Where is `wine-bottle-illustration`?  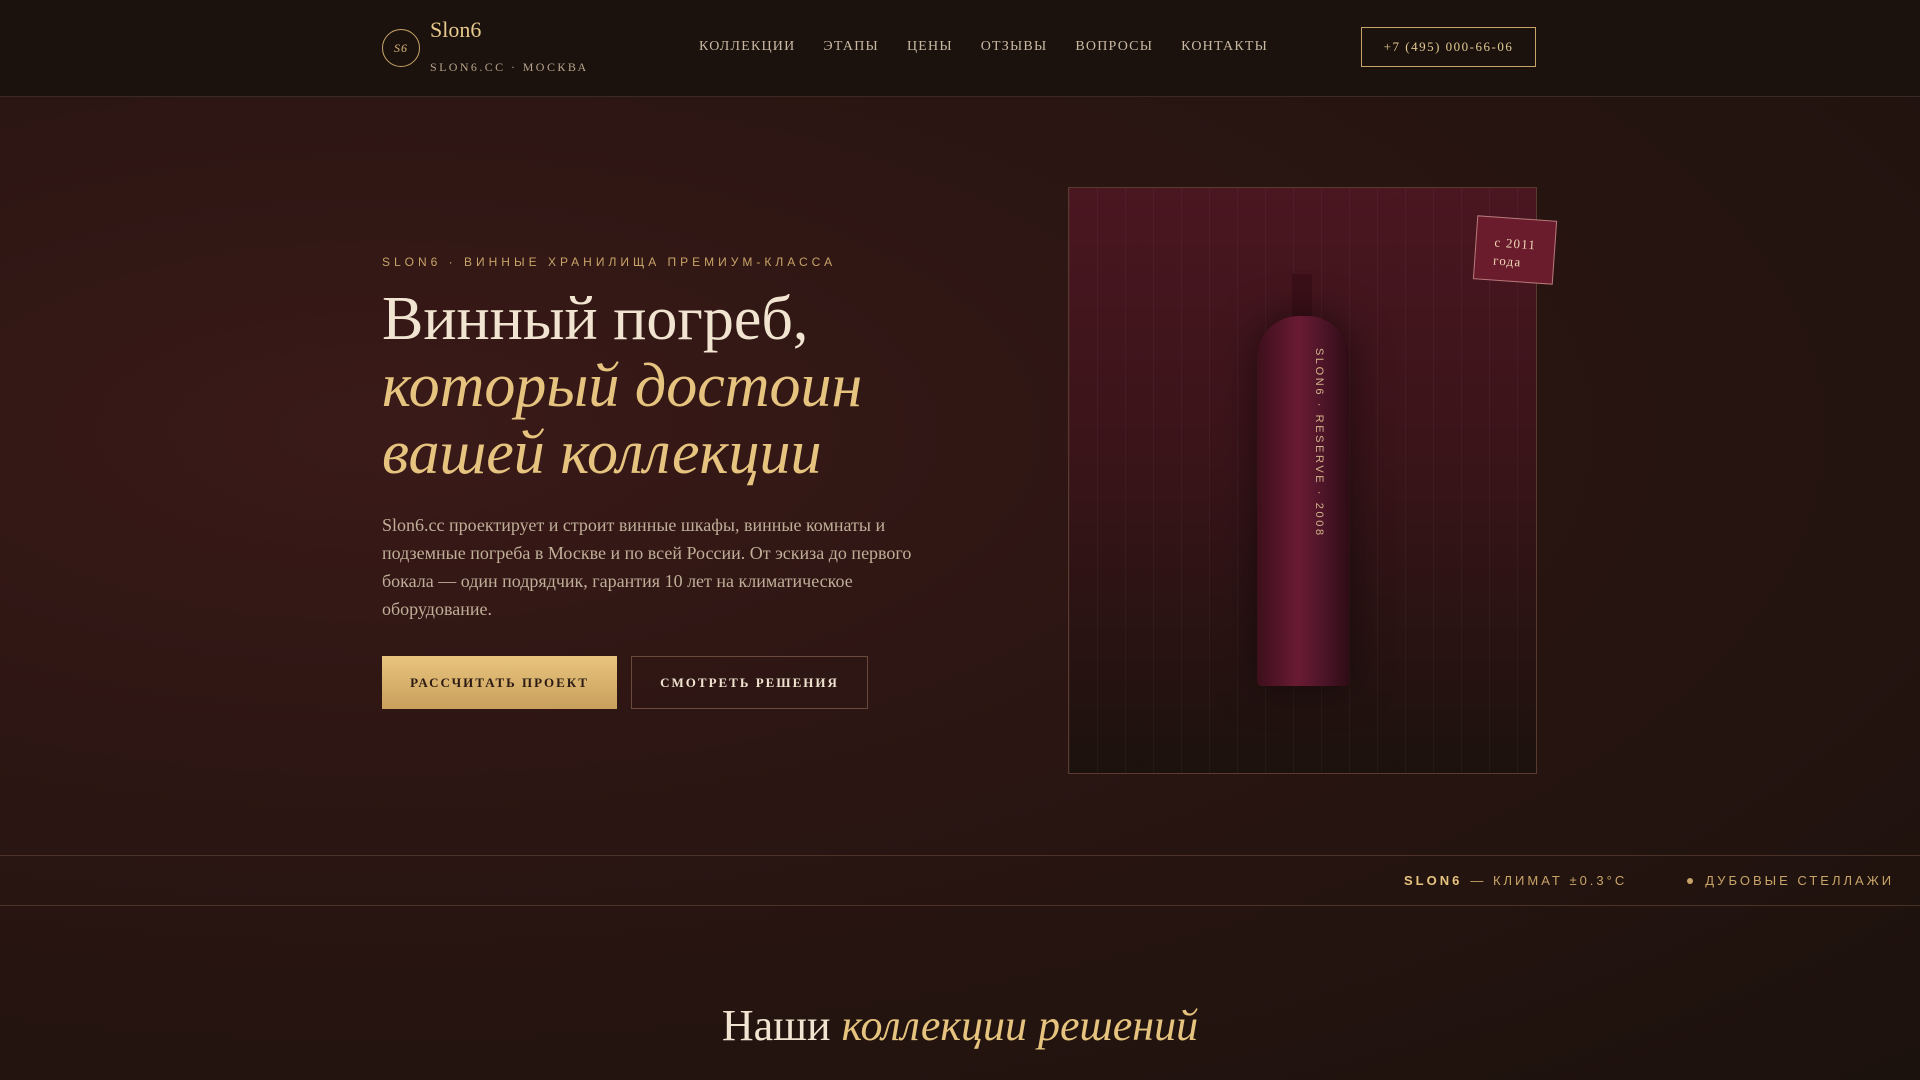
wine-bottle-illustration is located at coordinates (1303, 480).